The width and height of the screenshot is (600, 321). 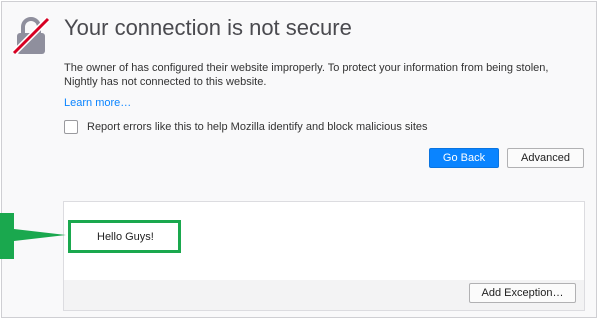 I want to click on annotation-highlight-box: Hello Guys!, so click(x=124, y=236).